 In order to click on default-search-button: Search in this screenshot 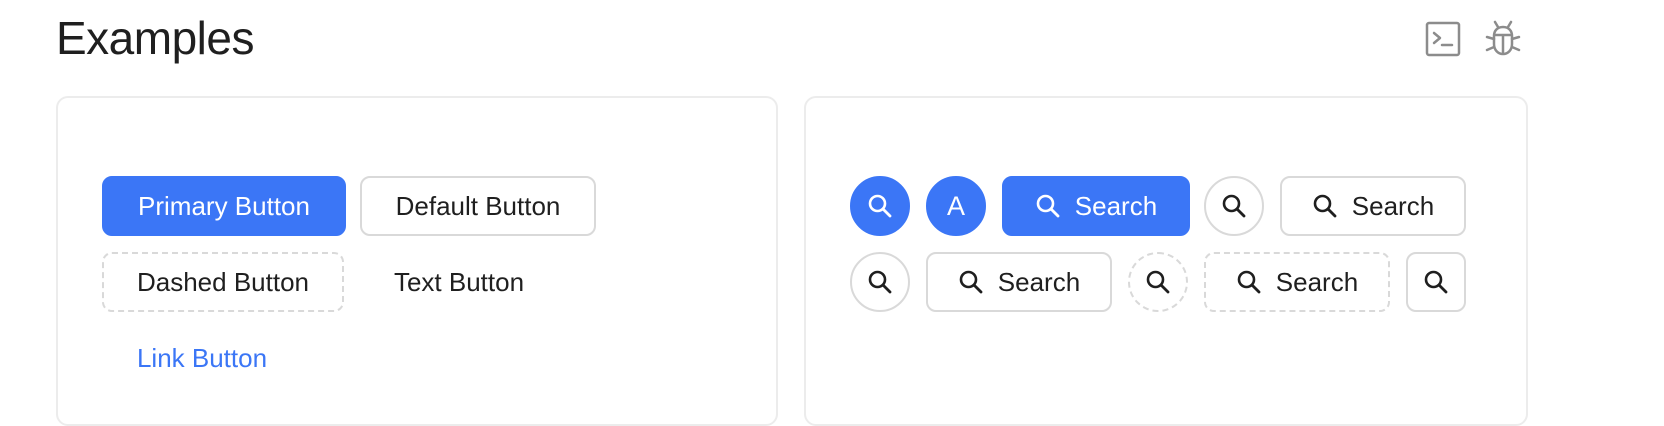, I will do `click(1373, 206)`.